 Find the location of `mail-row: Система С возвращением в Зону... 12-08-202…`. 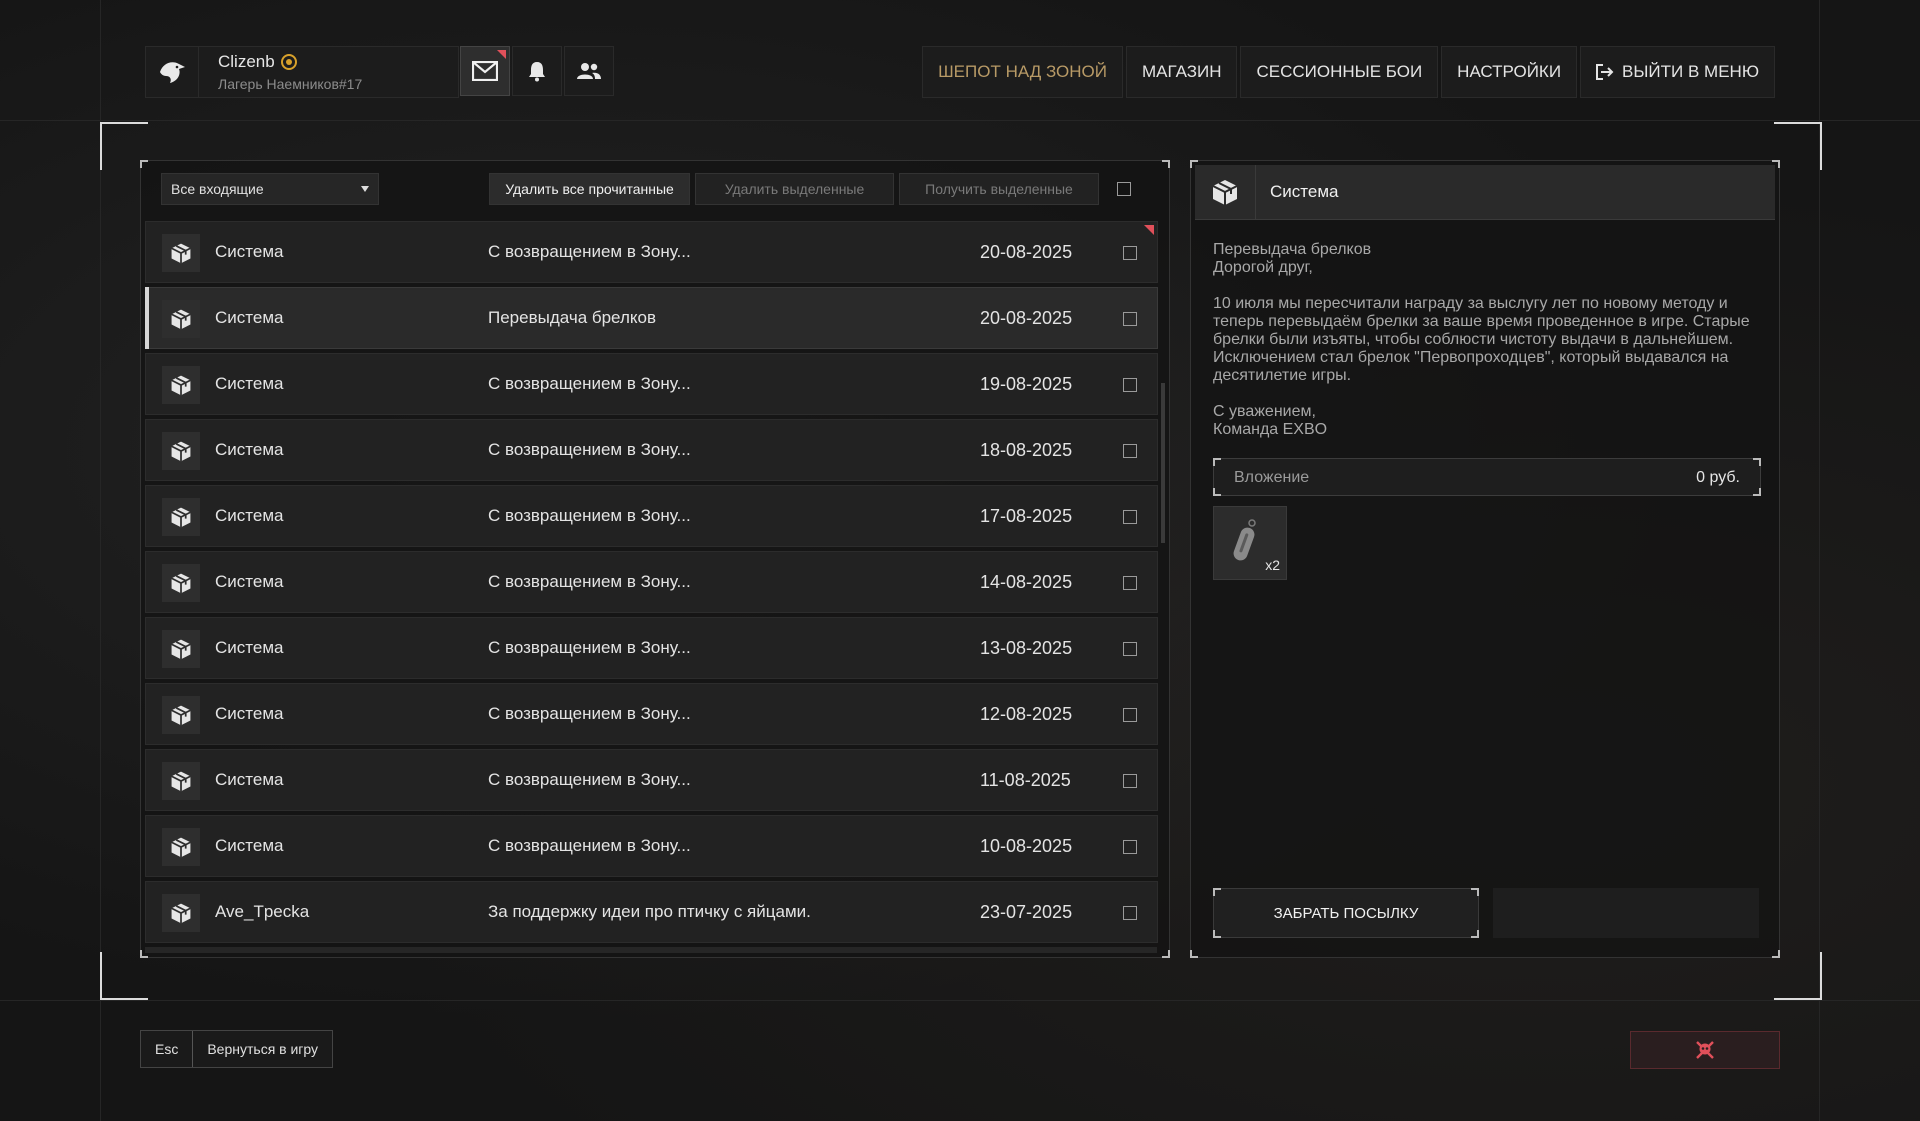

mail-row: Система С возвращением в Зону... 12-08-202… is located at coordinates (651, 714).